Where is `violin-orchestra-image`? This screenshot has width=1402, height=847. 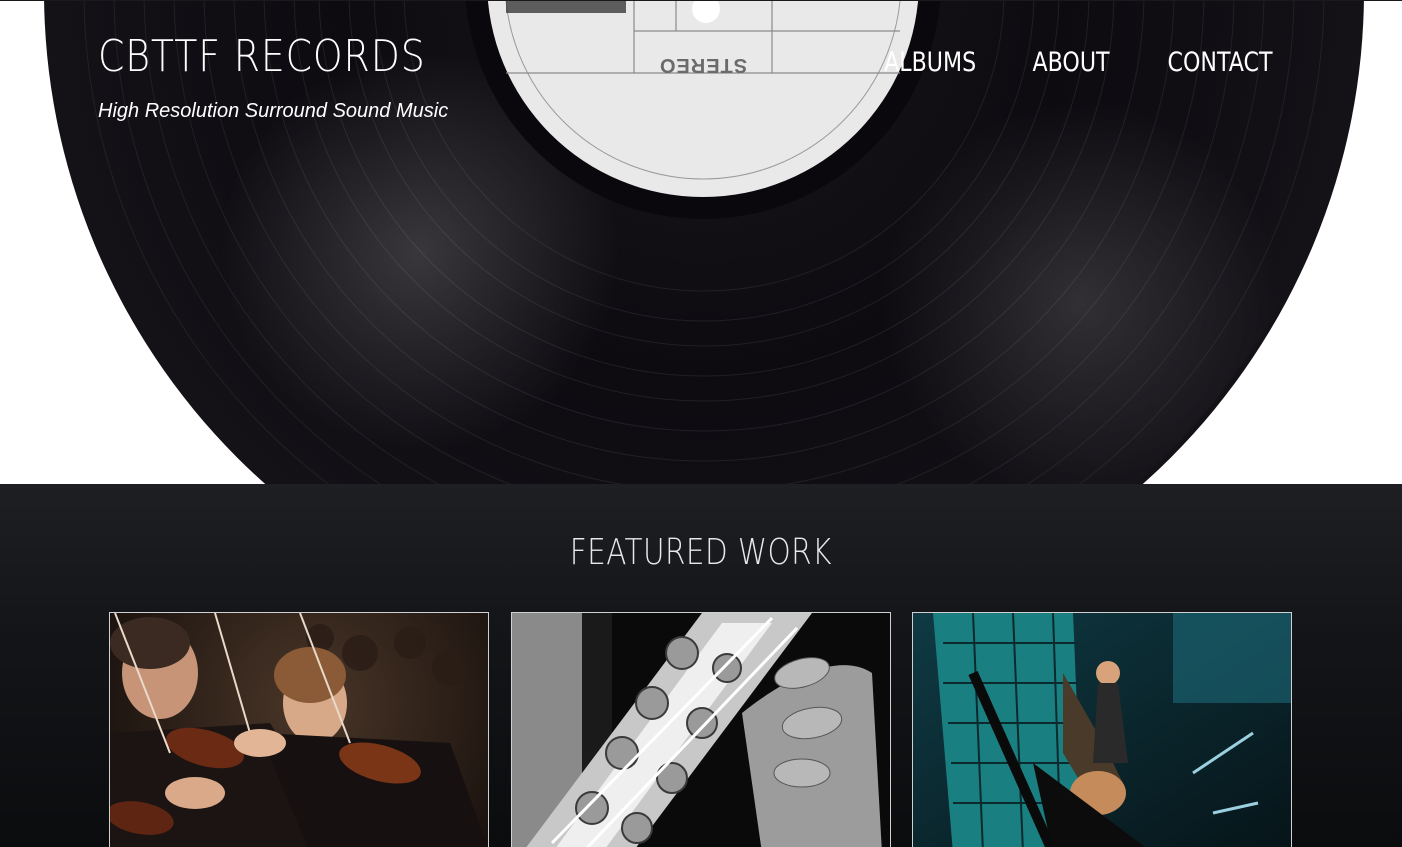 violin-orchestra-image is located at coordinates (299, 730).